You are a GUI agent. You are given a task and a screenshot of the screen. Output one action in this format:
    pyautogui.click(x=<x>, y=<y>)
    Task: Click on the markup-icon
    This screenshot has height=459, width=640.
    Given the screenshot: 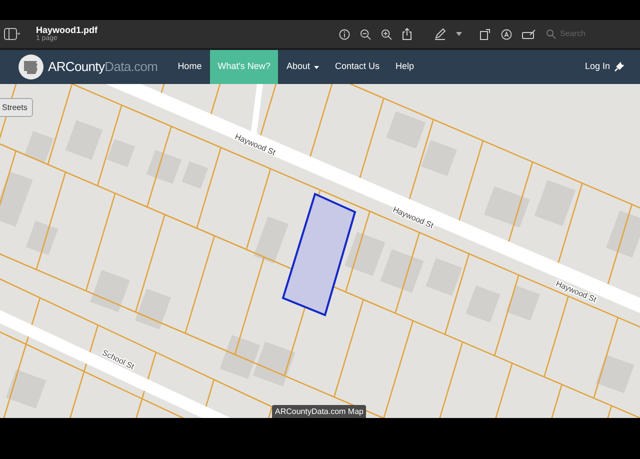 What is the action you would take?
    pyautogui.click(x=506, y=34)
    